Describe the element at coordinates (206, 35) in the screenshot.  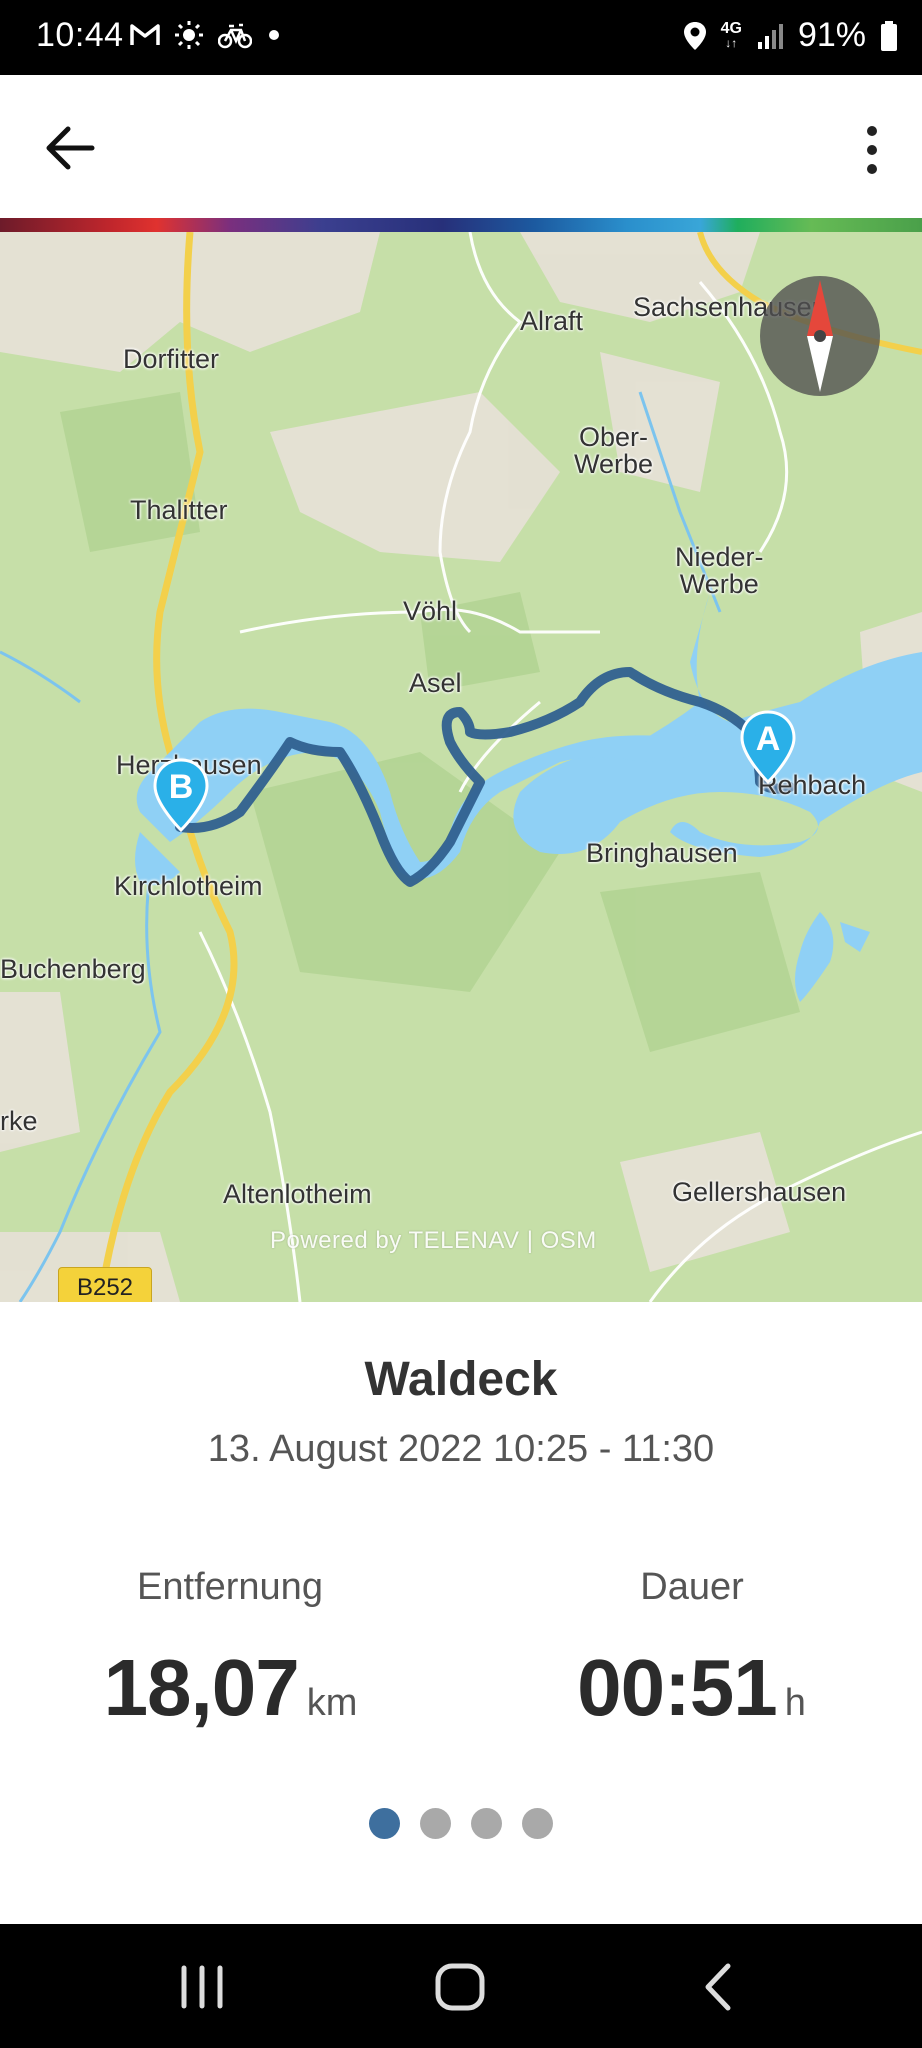
I see `notification-icons` at that location.